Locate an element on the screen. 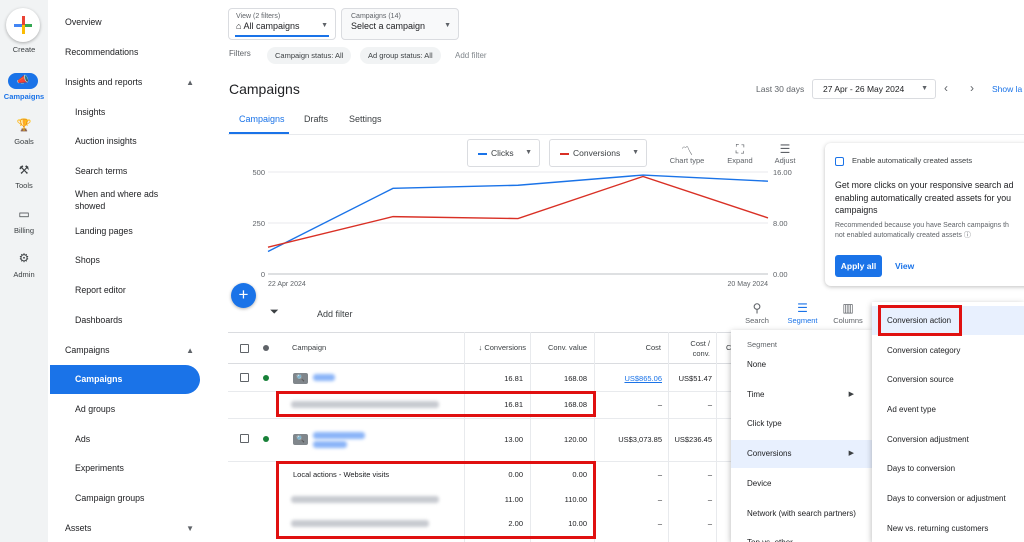  columns-button: ▥ Columns is located at coordinates (848, 313).